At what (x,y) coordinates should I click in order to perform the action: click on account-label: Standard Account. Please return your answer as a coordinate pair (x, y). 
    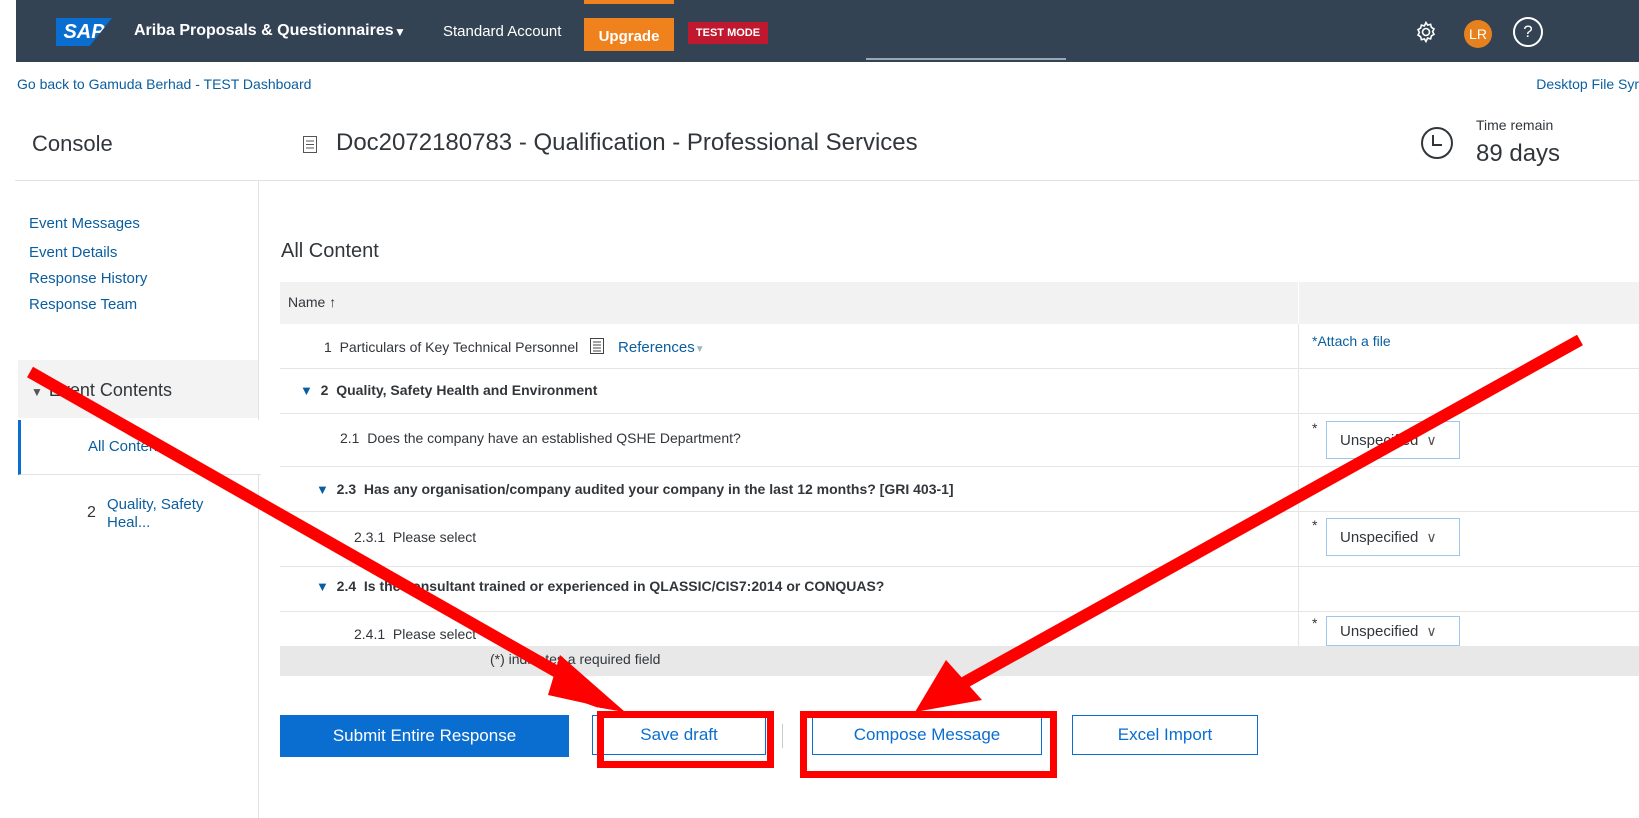
    Looking at the image, I should click on (502, 31).